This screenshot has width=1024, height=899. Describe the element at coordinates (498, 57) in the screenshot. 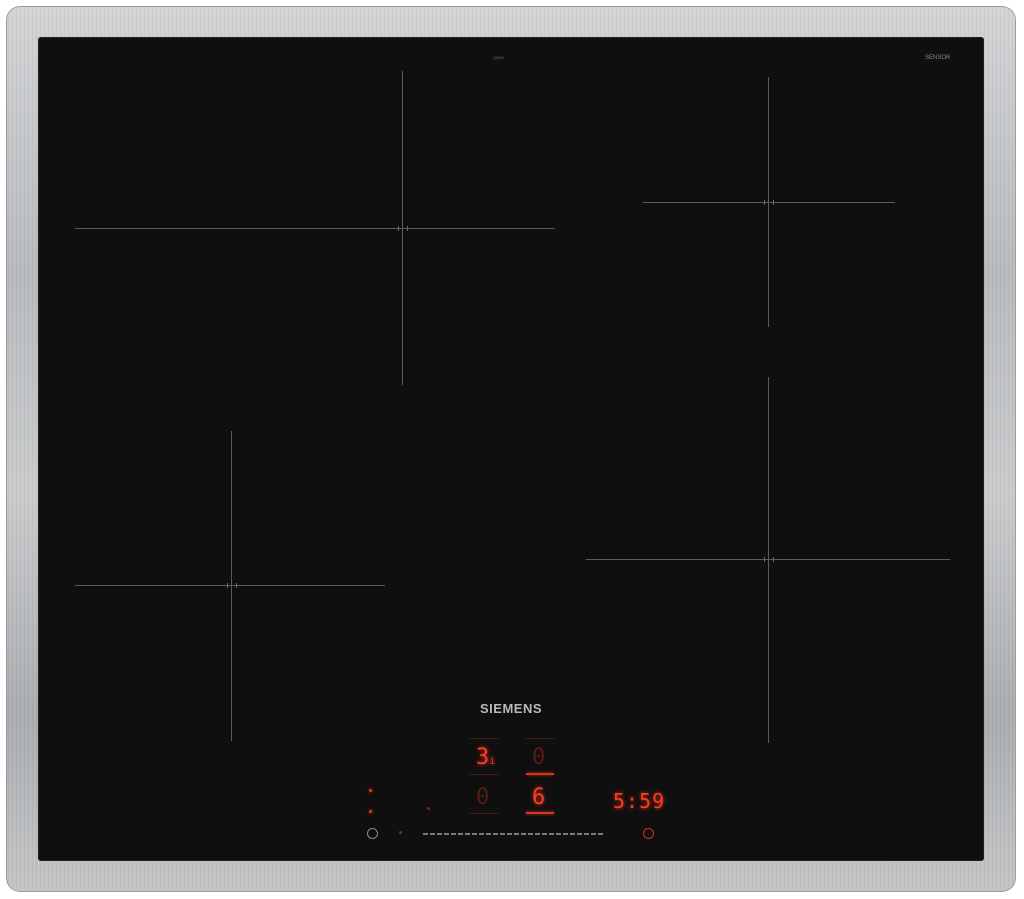

I see `model-label: iQ300` at that location.